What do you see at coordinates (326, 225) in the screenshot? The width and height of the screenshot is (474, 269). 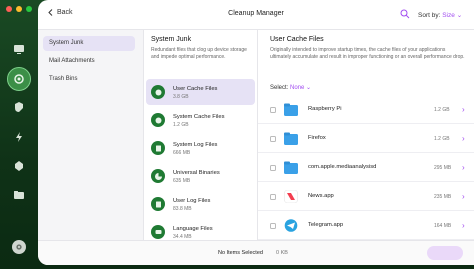 I see `file-name: Telegram.app` at bounding box center [326, 225].